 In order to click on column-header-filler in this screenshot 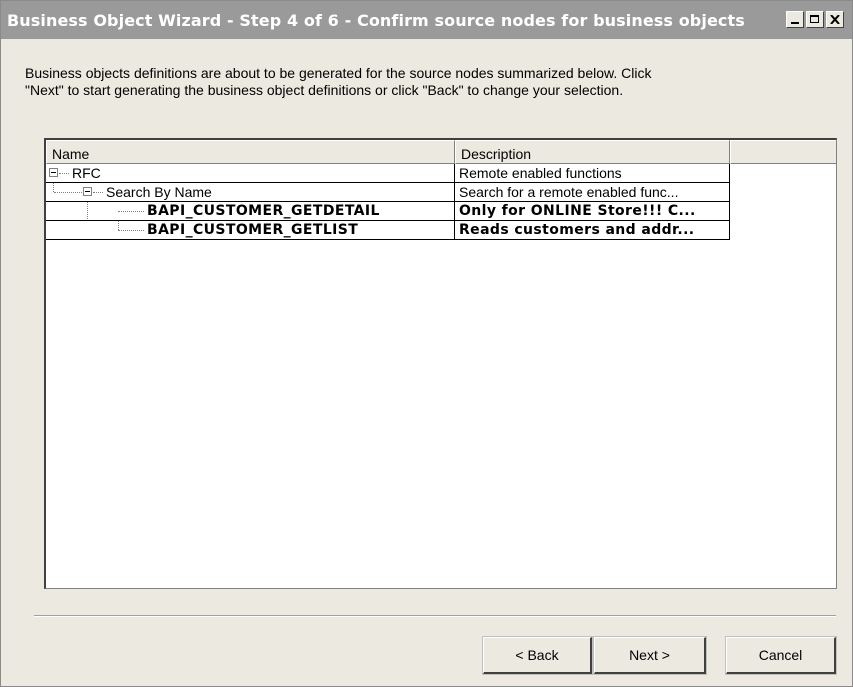, I will do `click(783, 152)`.